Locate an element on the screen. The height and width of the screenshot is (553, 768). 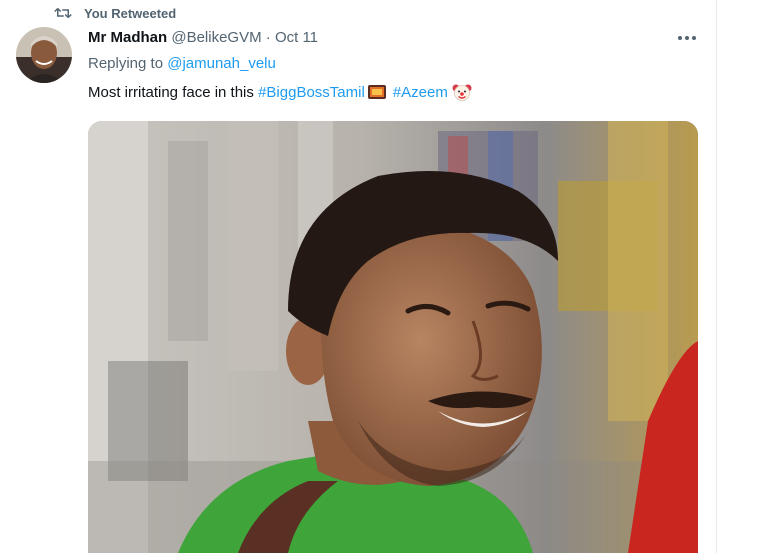
retweet-context: You Retweeted is located at coordinates (115, 13).